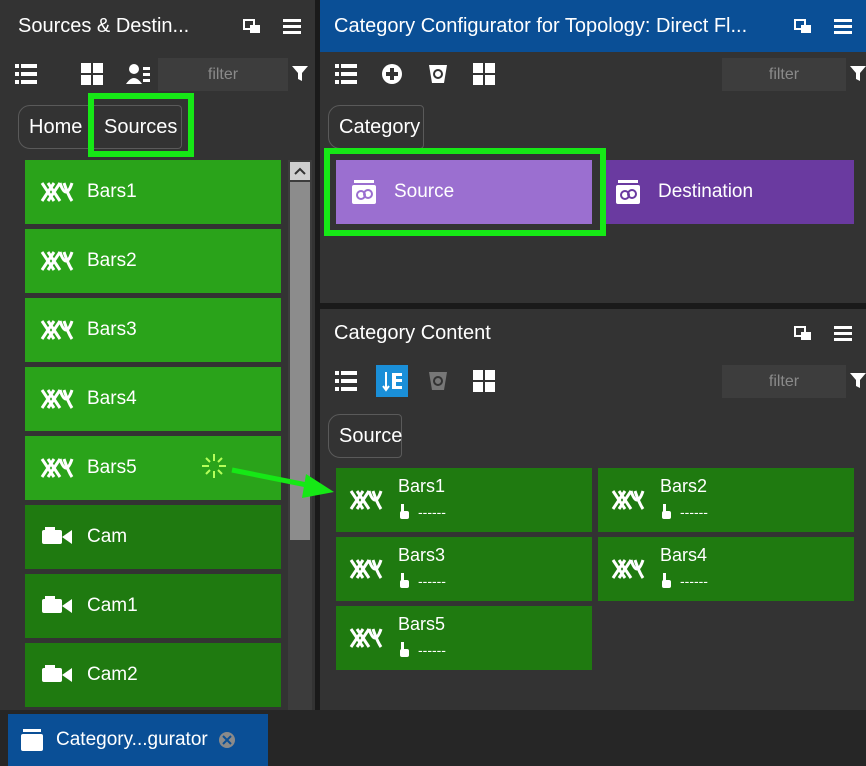  What do you see at coordinates (392, 381) in the screenshot?
I see `sort-order-icon` at bounding box center [392, 381].